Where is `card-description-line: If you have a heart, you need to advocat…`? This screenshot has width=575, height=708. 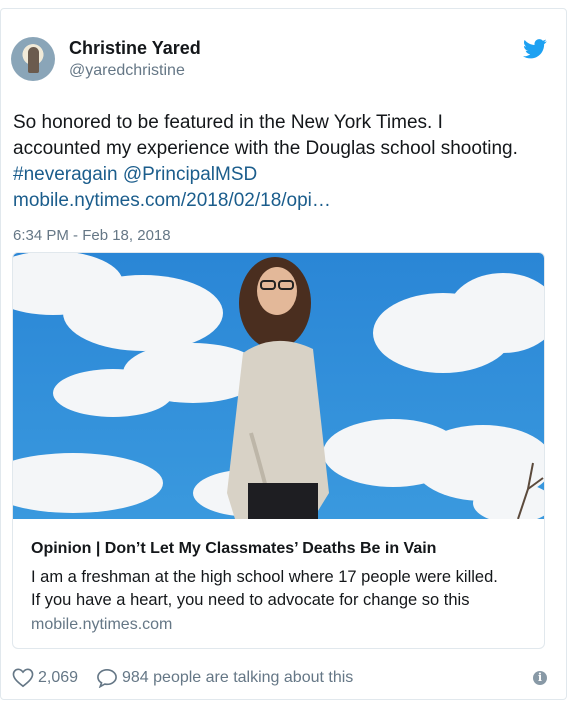
card-description-line: If you have a heart, you need to advocat… is located at coordinates (250, 600).